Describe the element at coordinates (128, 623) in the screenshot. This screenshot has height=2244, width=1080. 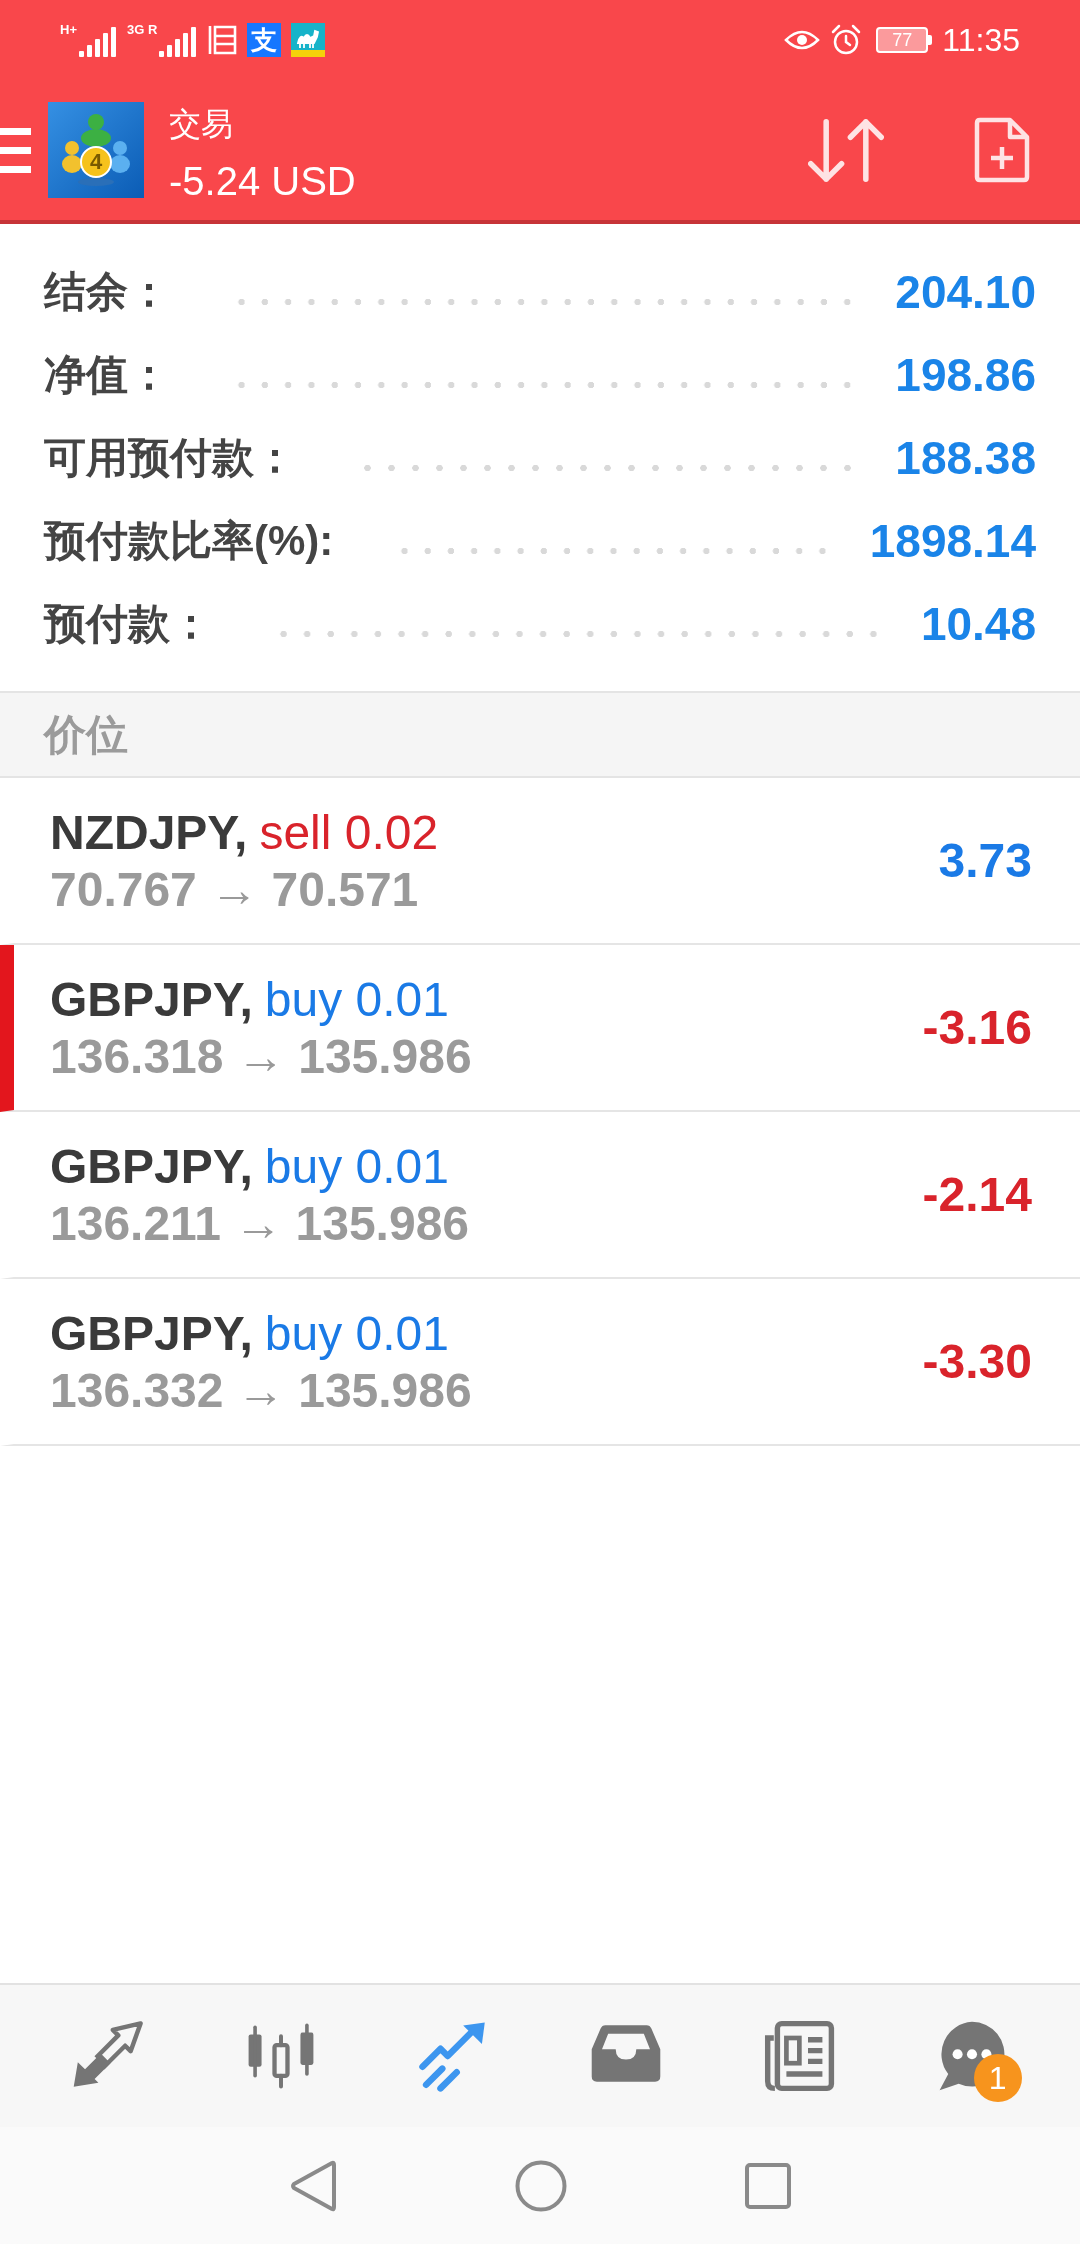
I see `account-label: 预付款：` at that location.